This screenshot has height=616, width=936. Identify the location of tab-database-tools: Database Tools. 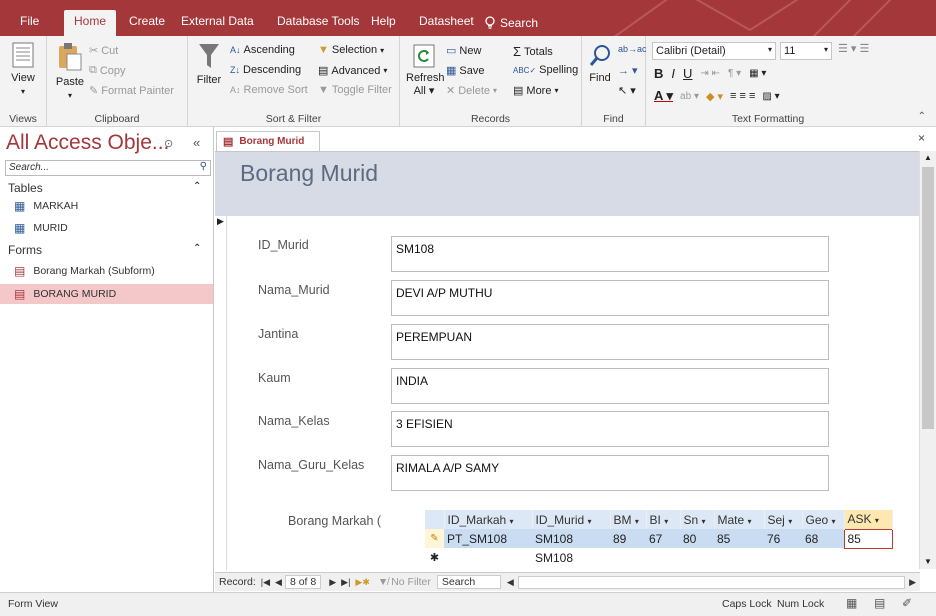
(318, 23).